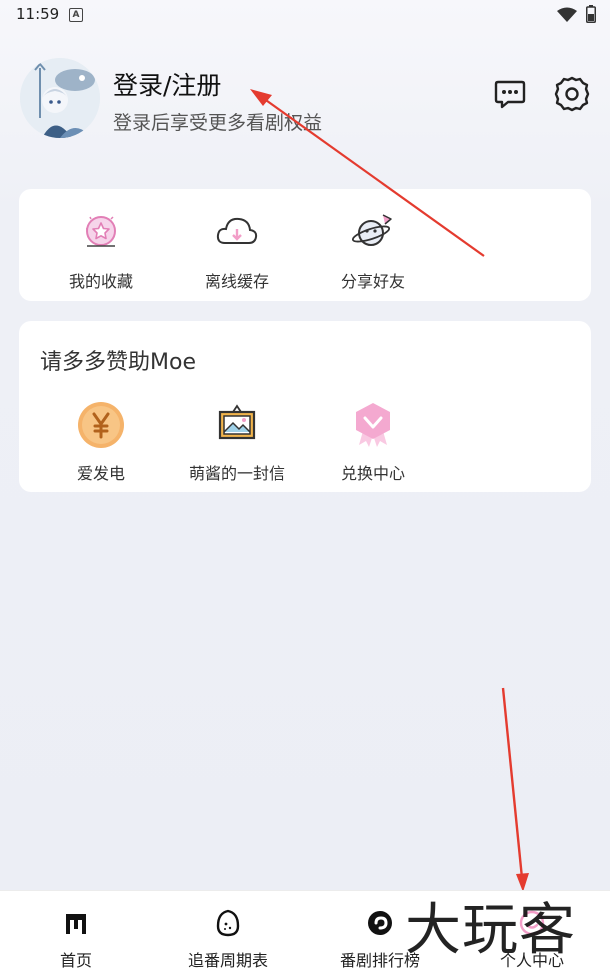 This screenshot has height=977, width=610. Describe the element at coordinates (237, 250) in the screenshot. I see `offline-cache-button: 离线缓存` at that location.